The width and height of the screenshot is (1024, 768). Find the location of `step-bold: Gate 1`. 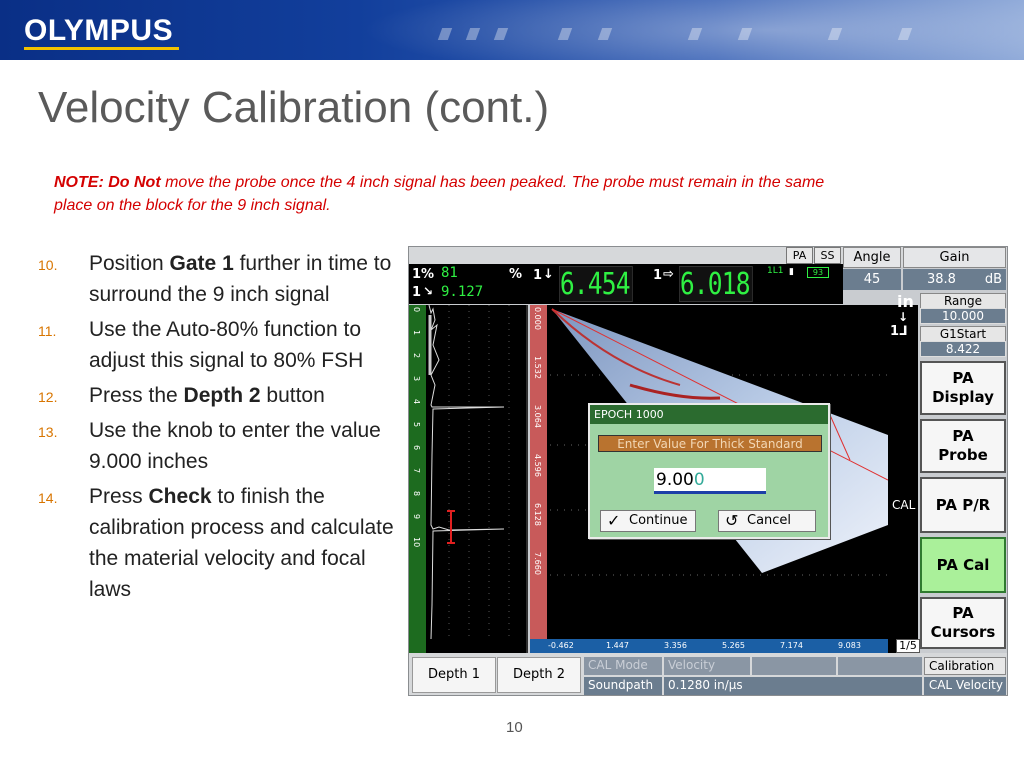

step-bold: Gate 1 is located at coordinates (201, 263).